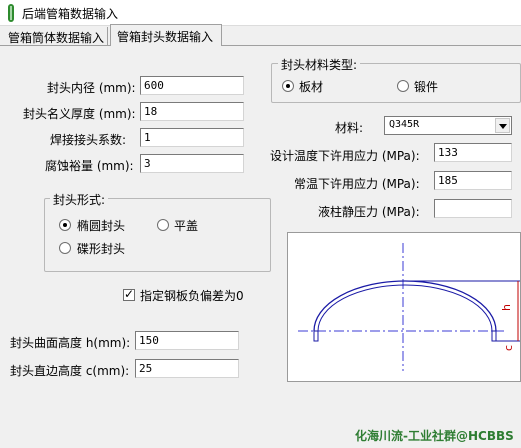 This screenshot has height=448, width=521. I want to click on liquid-column-pressure-input, so click(473, 208).